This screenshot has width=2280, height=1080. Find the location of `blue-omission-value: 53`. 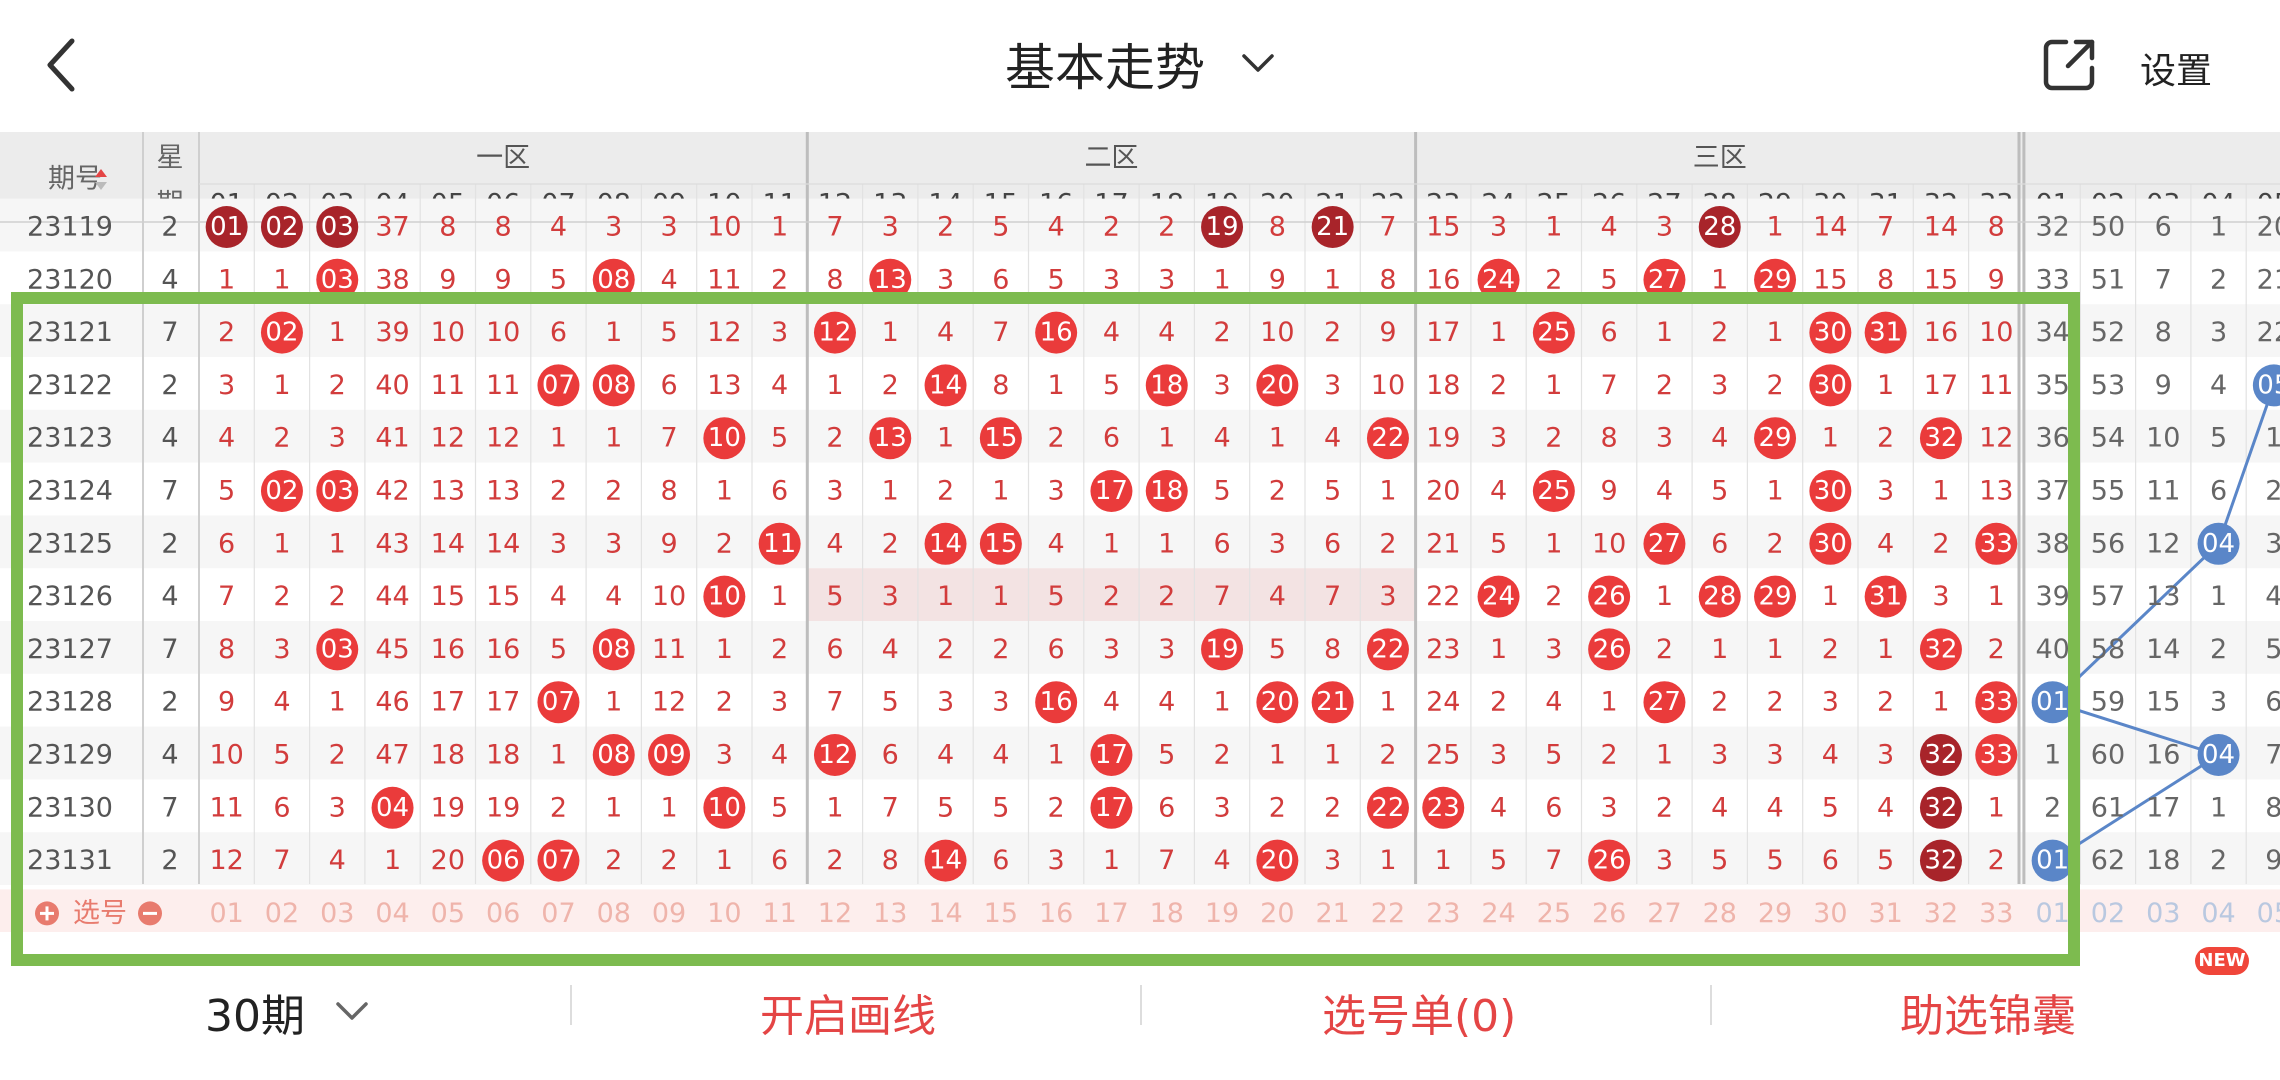

blue-omission-value: 53 is located at coordinates (2108, 385).